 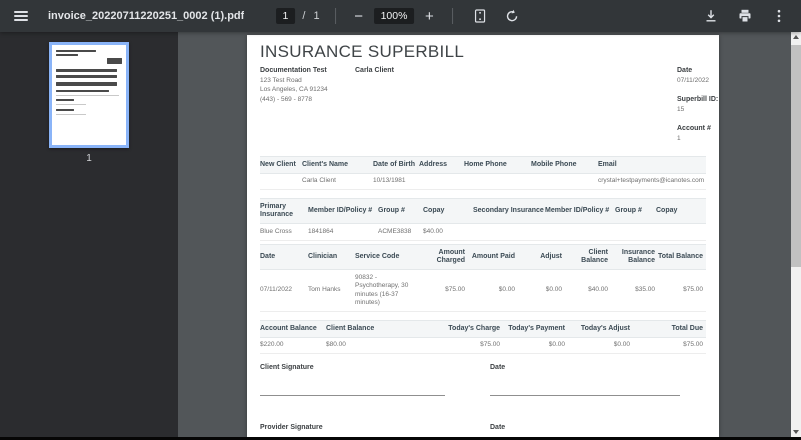 I want to click on cell-mobile-phone, so click(x=564, y=181).